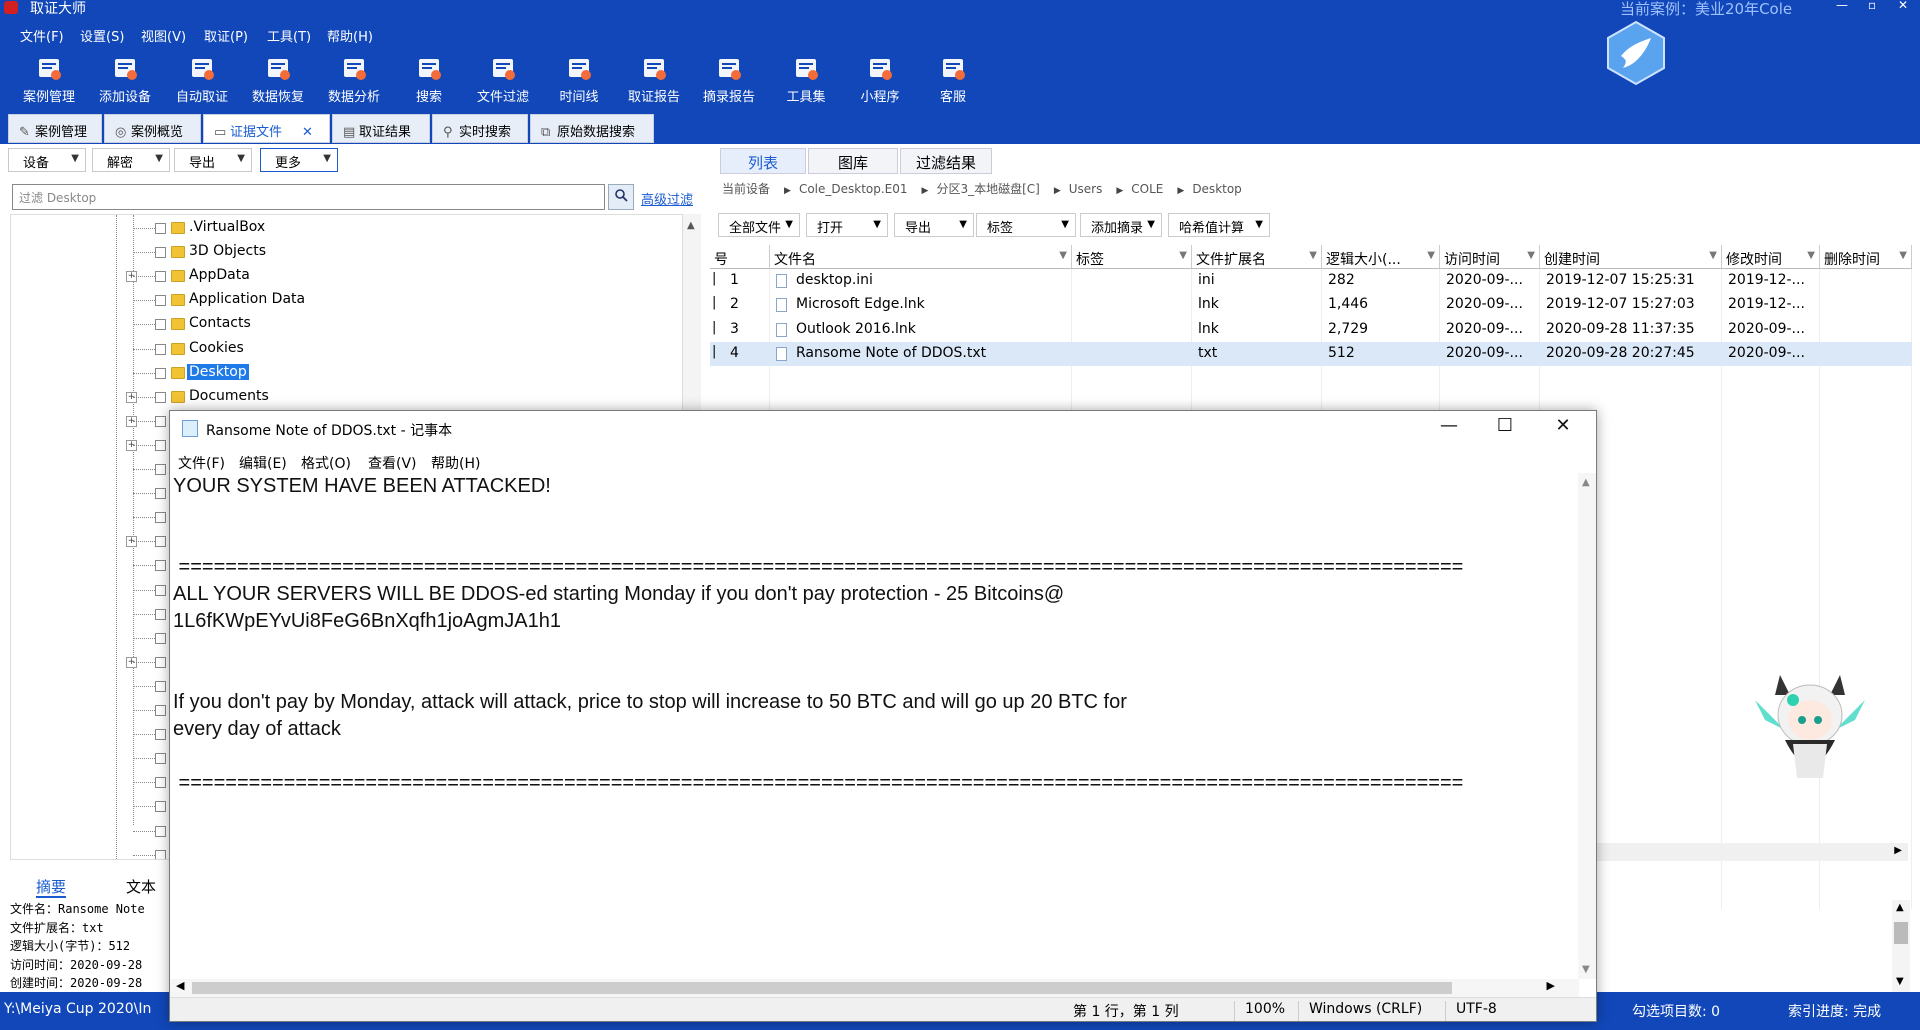 The height and width of the screenshot is (1030, 1920). I want to click on tree-item: Contacts, so click(346, 325).